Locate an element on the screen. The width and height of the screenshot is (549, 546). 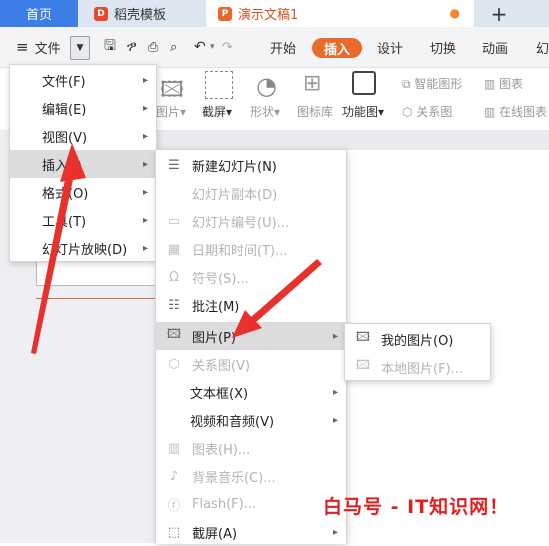
ribbon-online-chart: ▥ 在线图表 is located at coordinates (515, 111).